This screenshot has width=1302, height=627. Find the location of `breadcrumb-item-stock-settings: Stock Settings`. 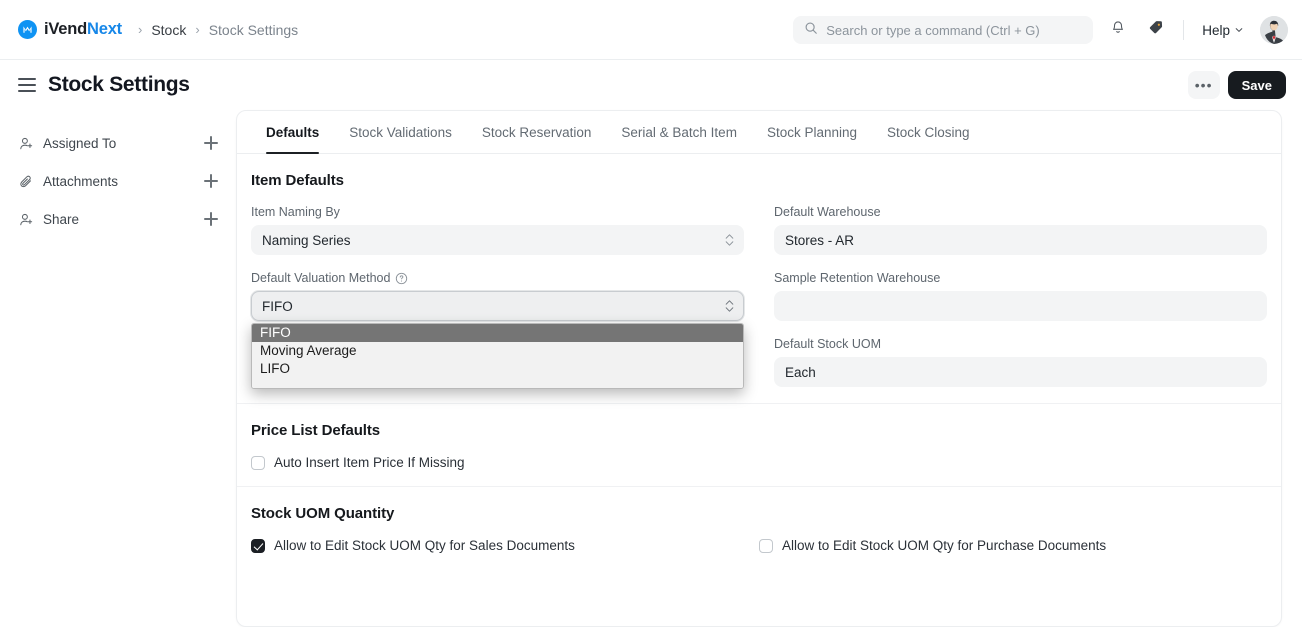

breadcrumb-item-stock-settings: Stock Settings is located at coordinates (254, 30).